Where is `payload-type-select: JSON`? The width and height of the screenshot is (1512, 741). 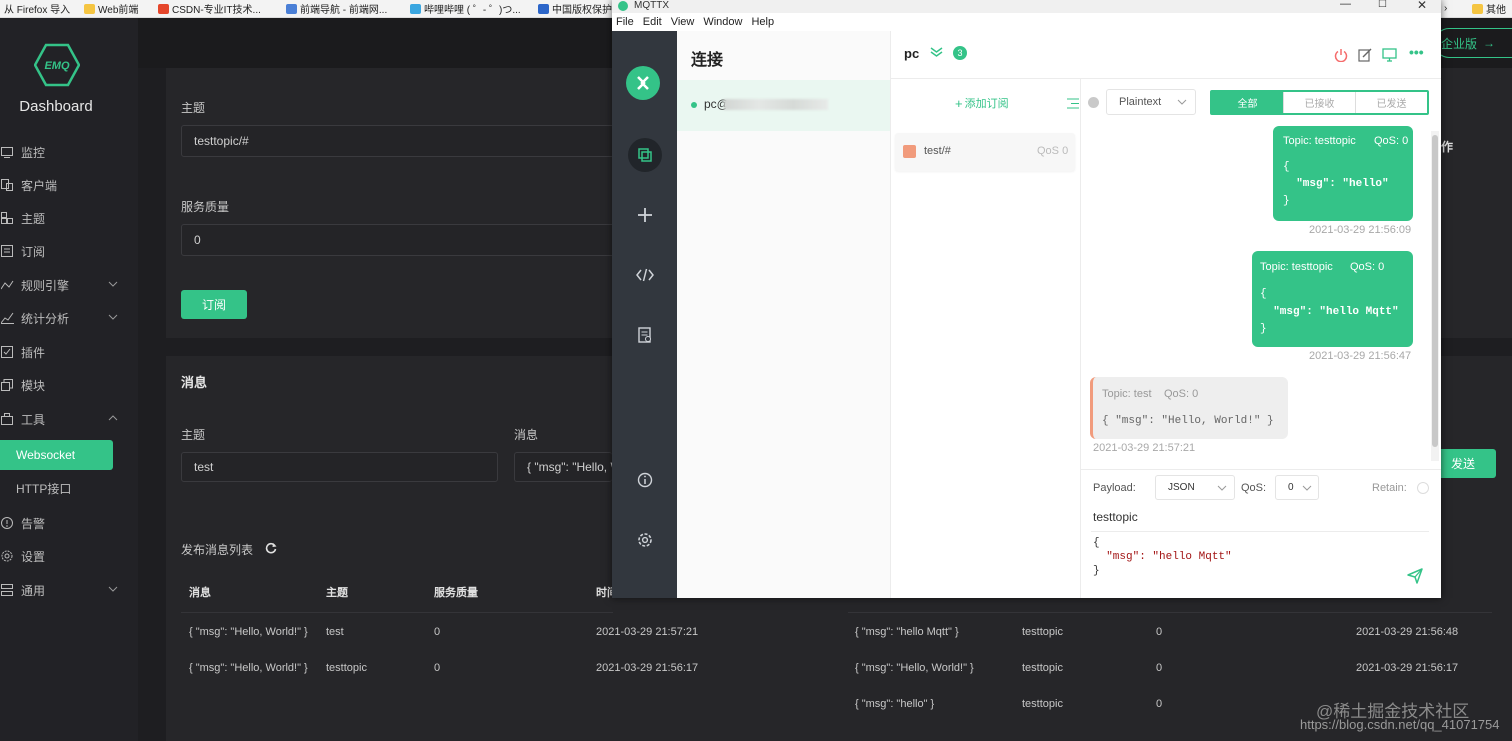 payload-type-select: JSON is located at coordinates (1195, 487).